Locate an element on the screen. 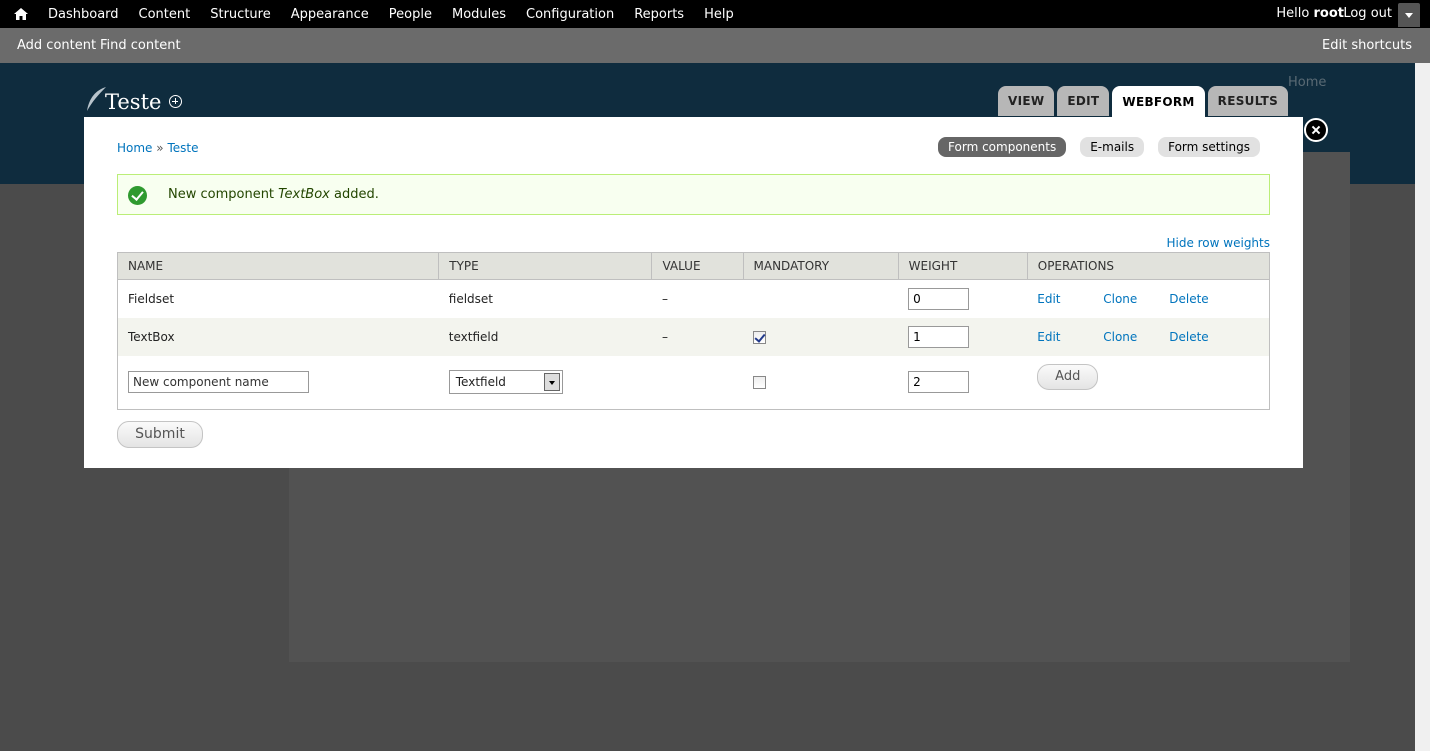  message-suffix: added. is located at coordinates (356, 194).